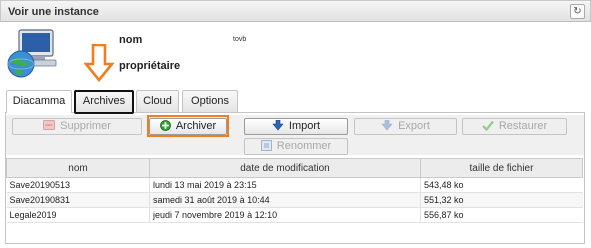 This screenshot has height=248, width=591. What do you see at coordinates (150, 66) in the screenshot?
I see `proprietaire-label: propriétaire` at bounding box center [150, 66].